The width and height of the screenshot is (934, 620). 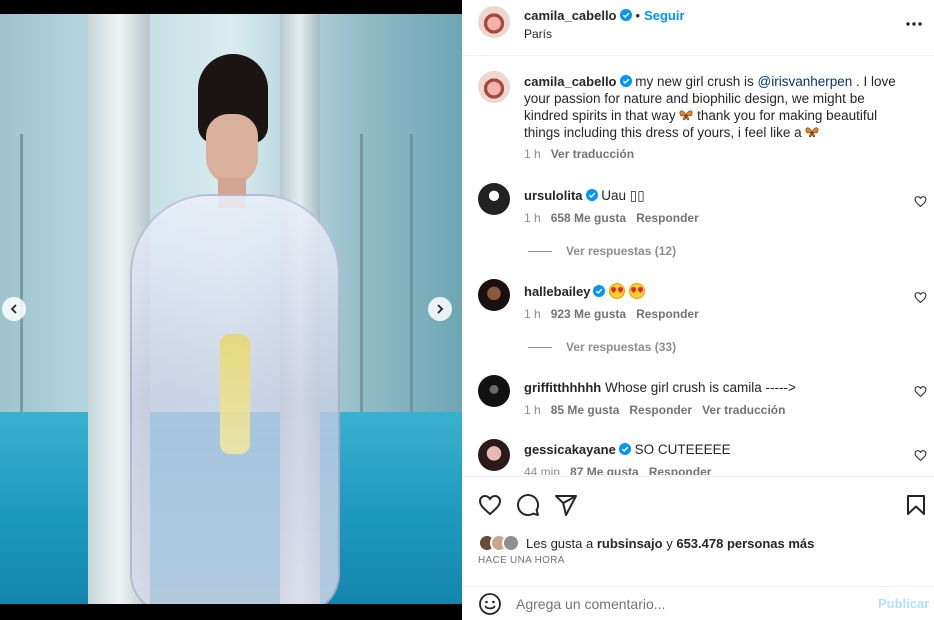 I want to click on comment-text: gessicakayane SO CUTEEEEE, so click(x=714, y=449).